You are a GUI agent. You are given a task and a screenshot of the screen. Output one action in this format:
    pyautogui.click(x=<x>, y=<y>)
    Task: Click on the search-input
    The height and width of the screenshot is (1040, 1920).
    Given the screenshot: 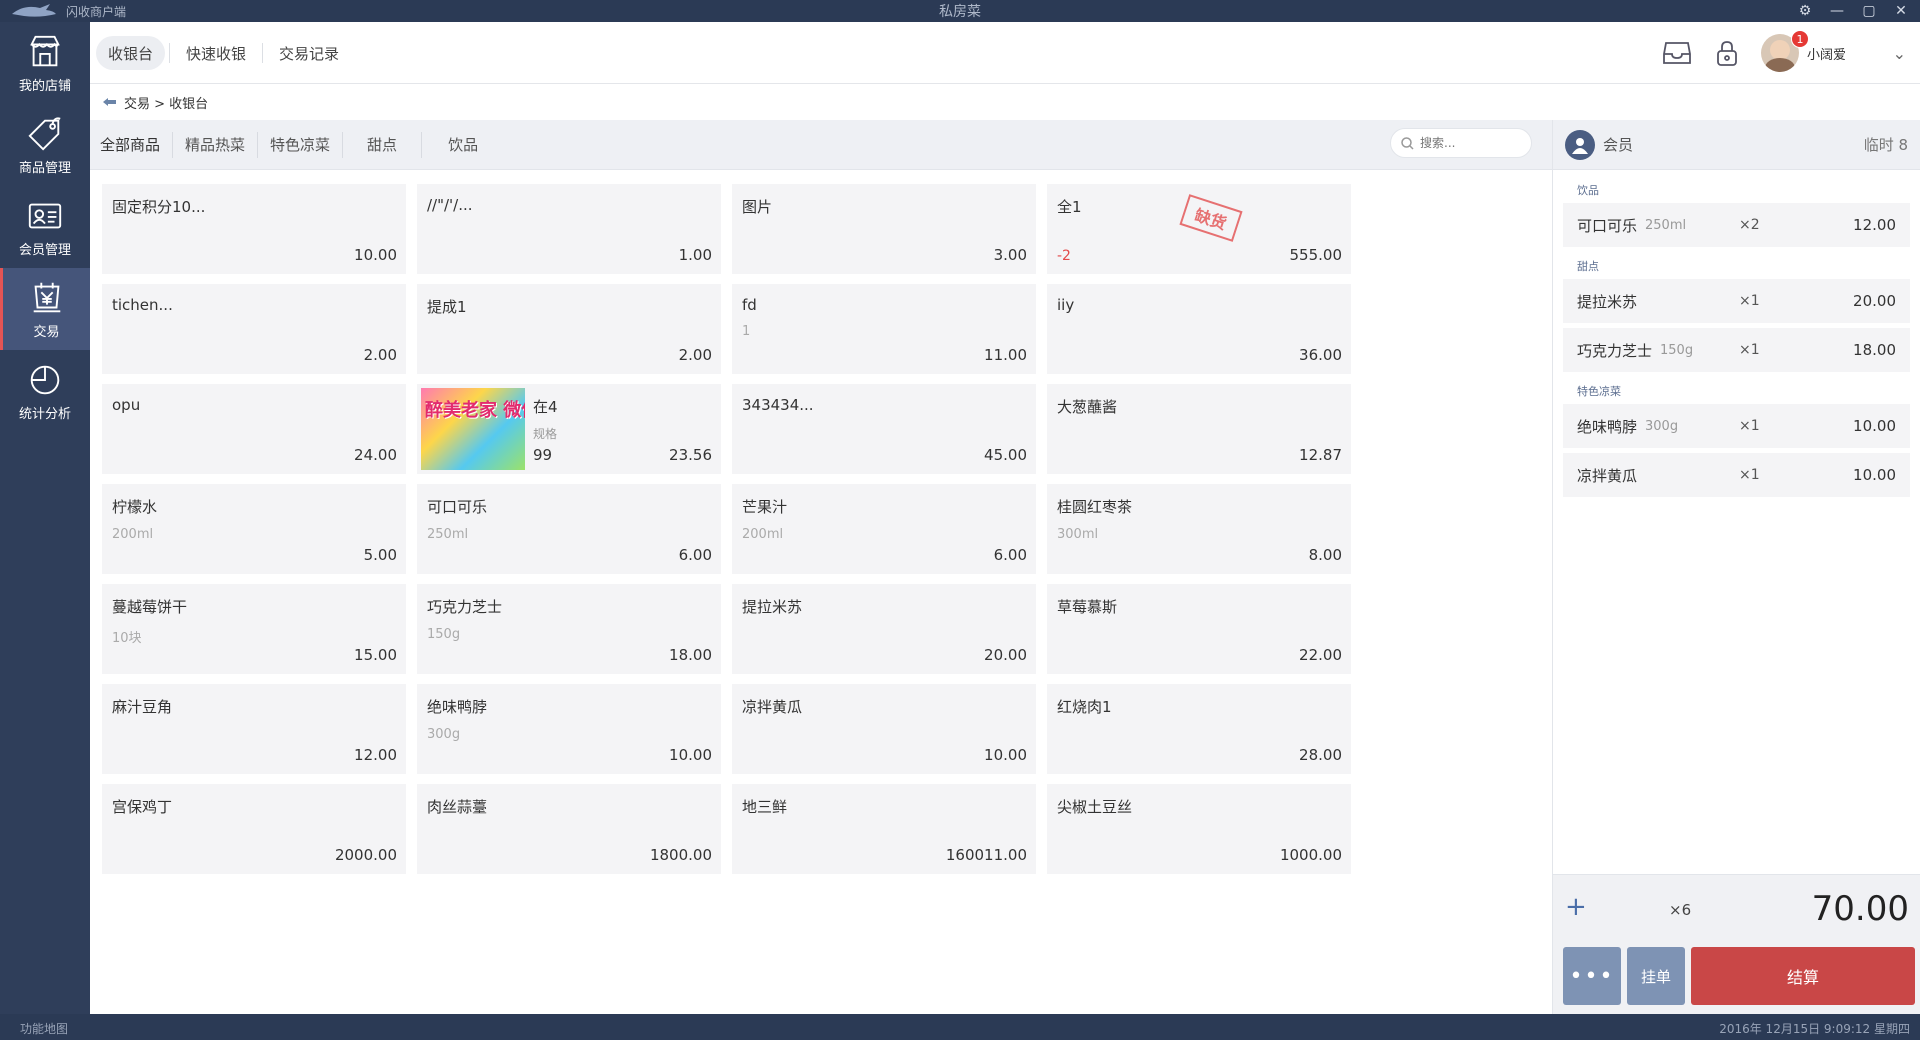 What is the action you would take?
    pyautogui.click(x=1470, y=143)
    